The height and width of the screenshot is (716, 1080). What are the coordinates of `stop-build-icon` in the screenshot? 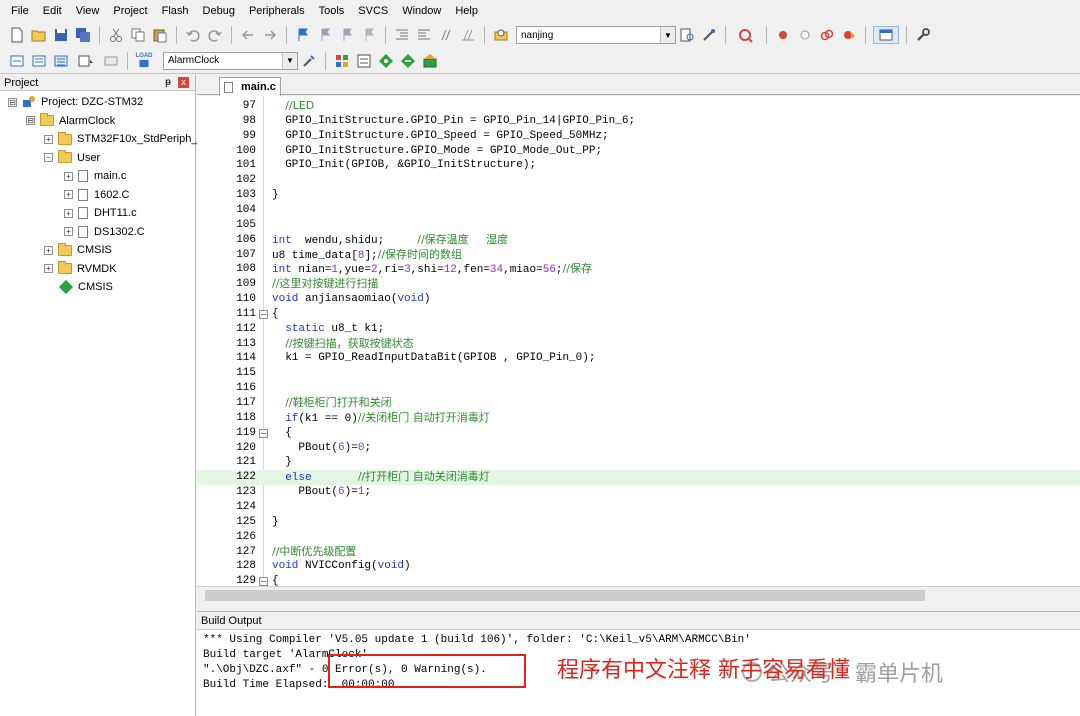 It's located at (111, 61).